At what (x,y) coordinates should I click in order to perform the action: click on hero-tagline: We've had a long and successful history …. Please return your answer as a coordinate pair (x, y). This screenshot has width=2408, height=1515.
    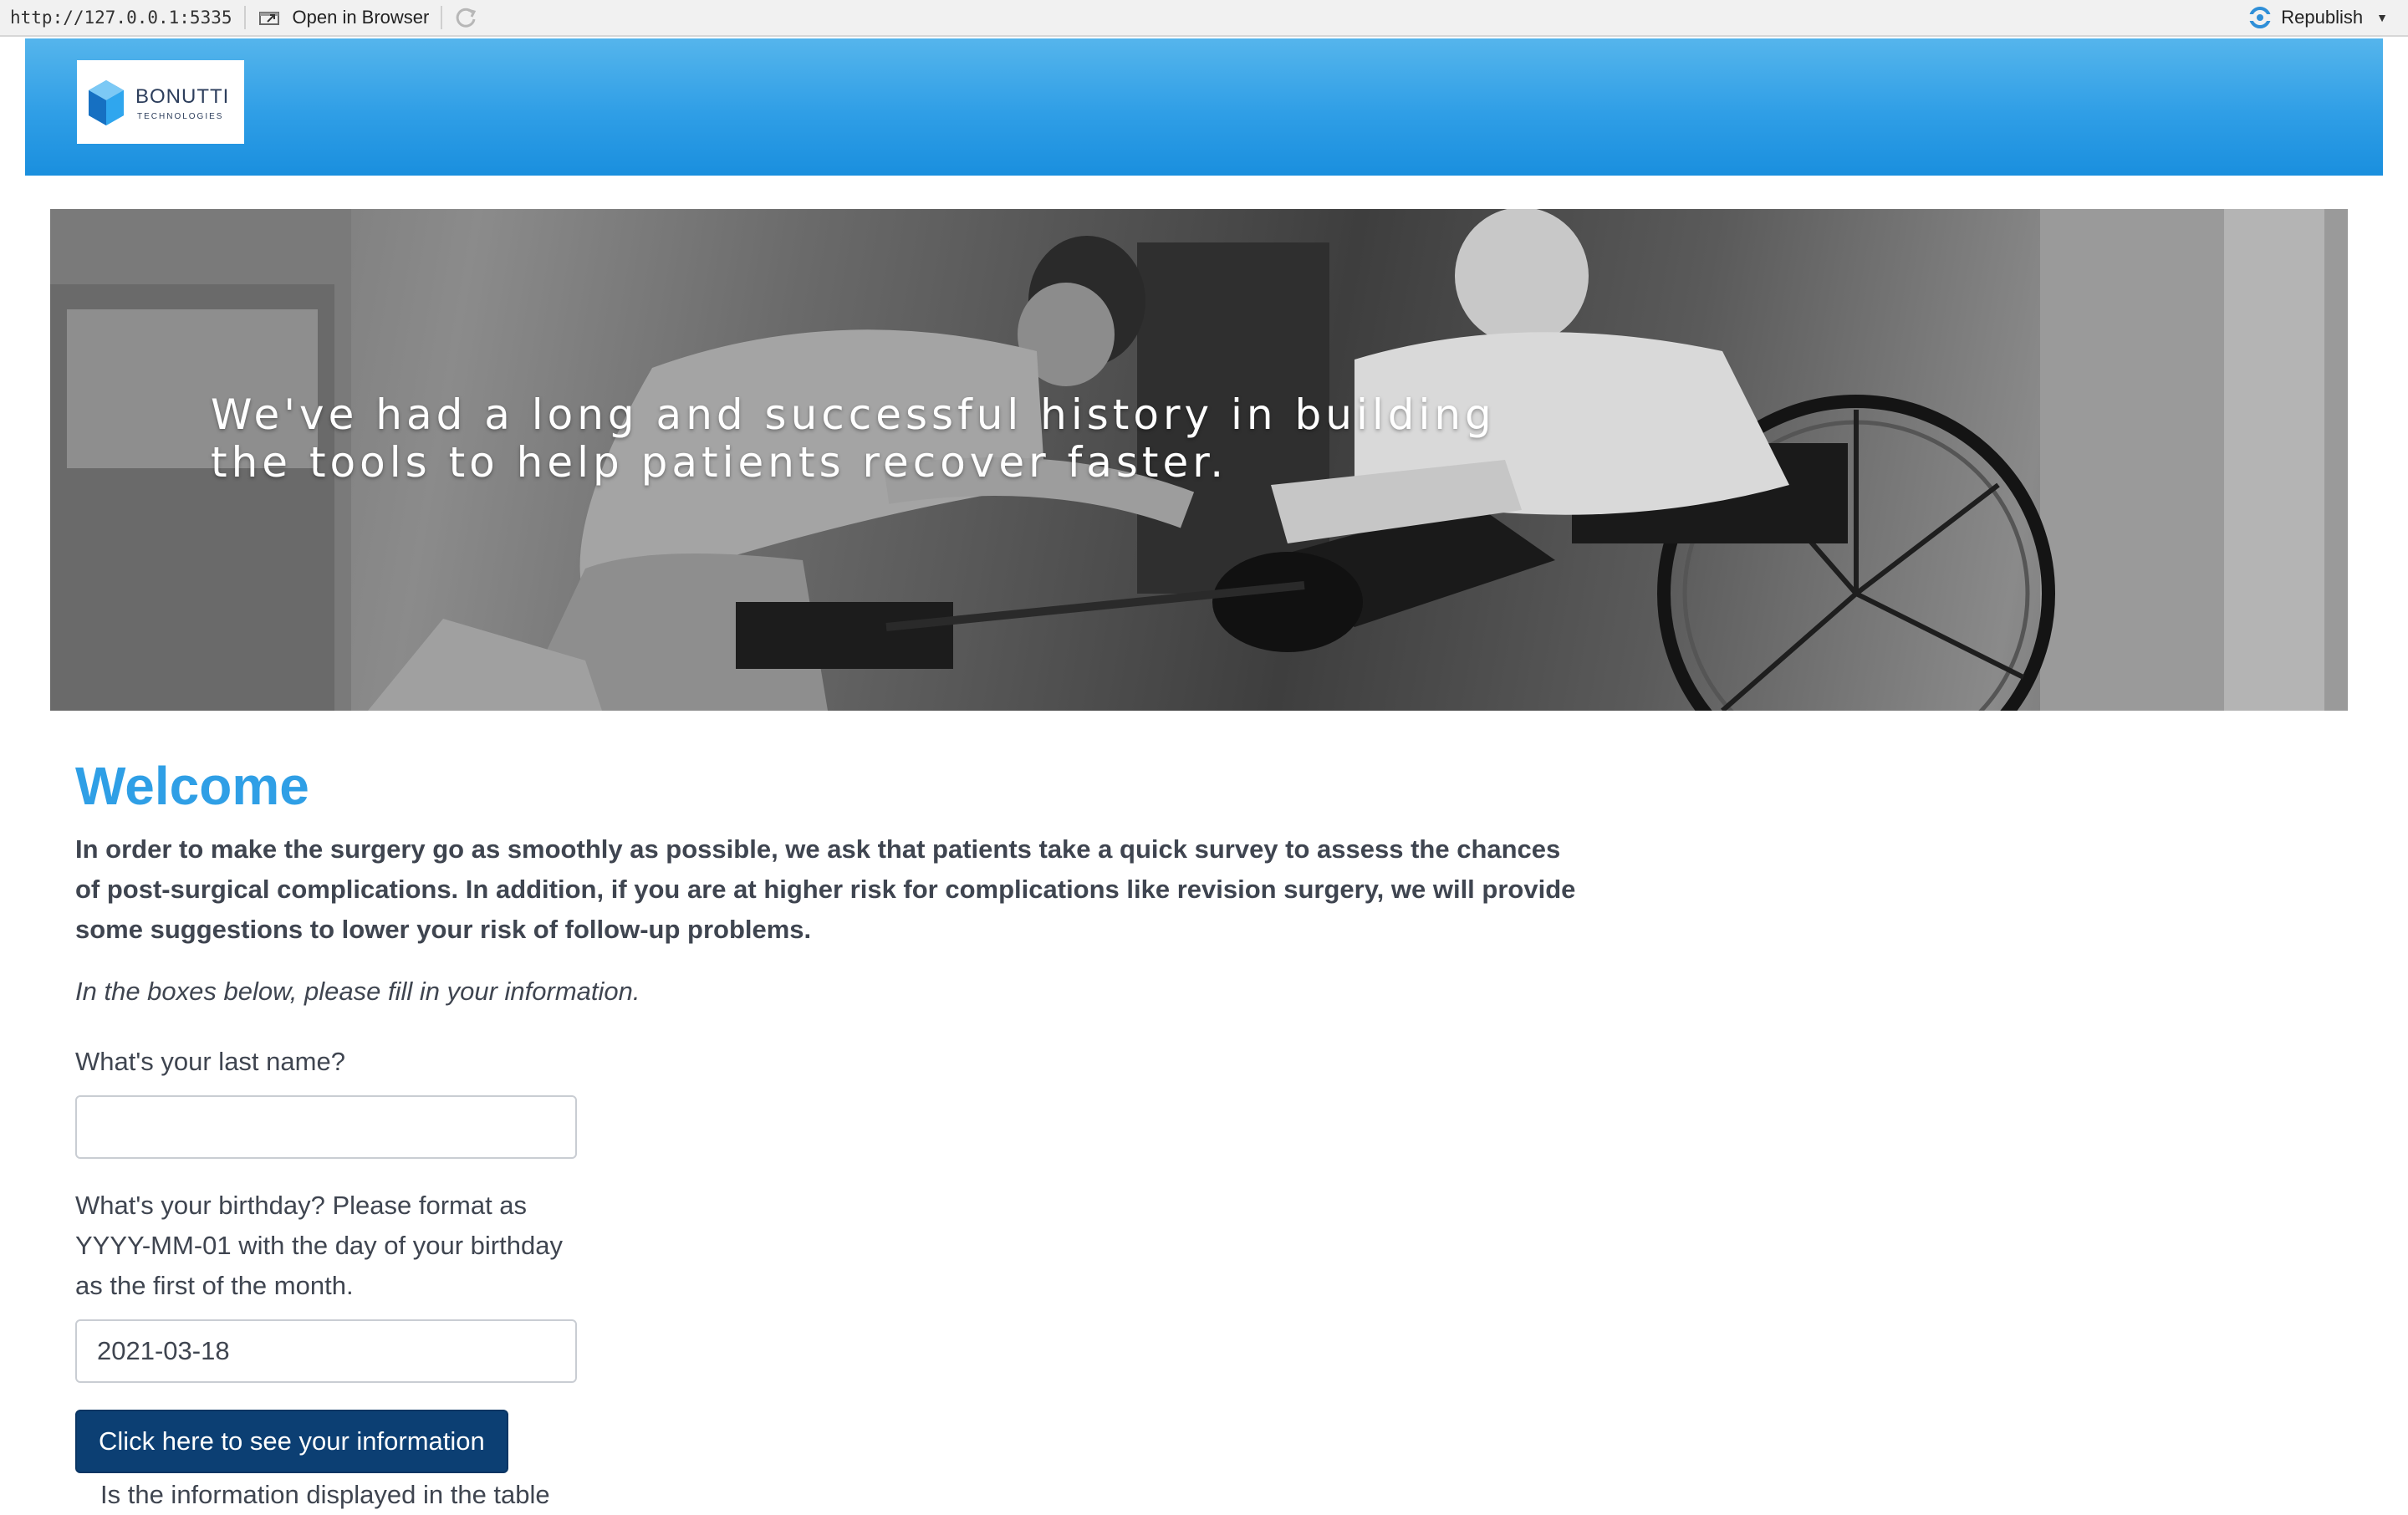
    Looking at the image, I should click on (854, 438).